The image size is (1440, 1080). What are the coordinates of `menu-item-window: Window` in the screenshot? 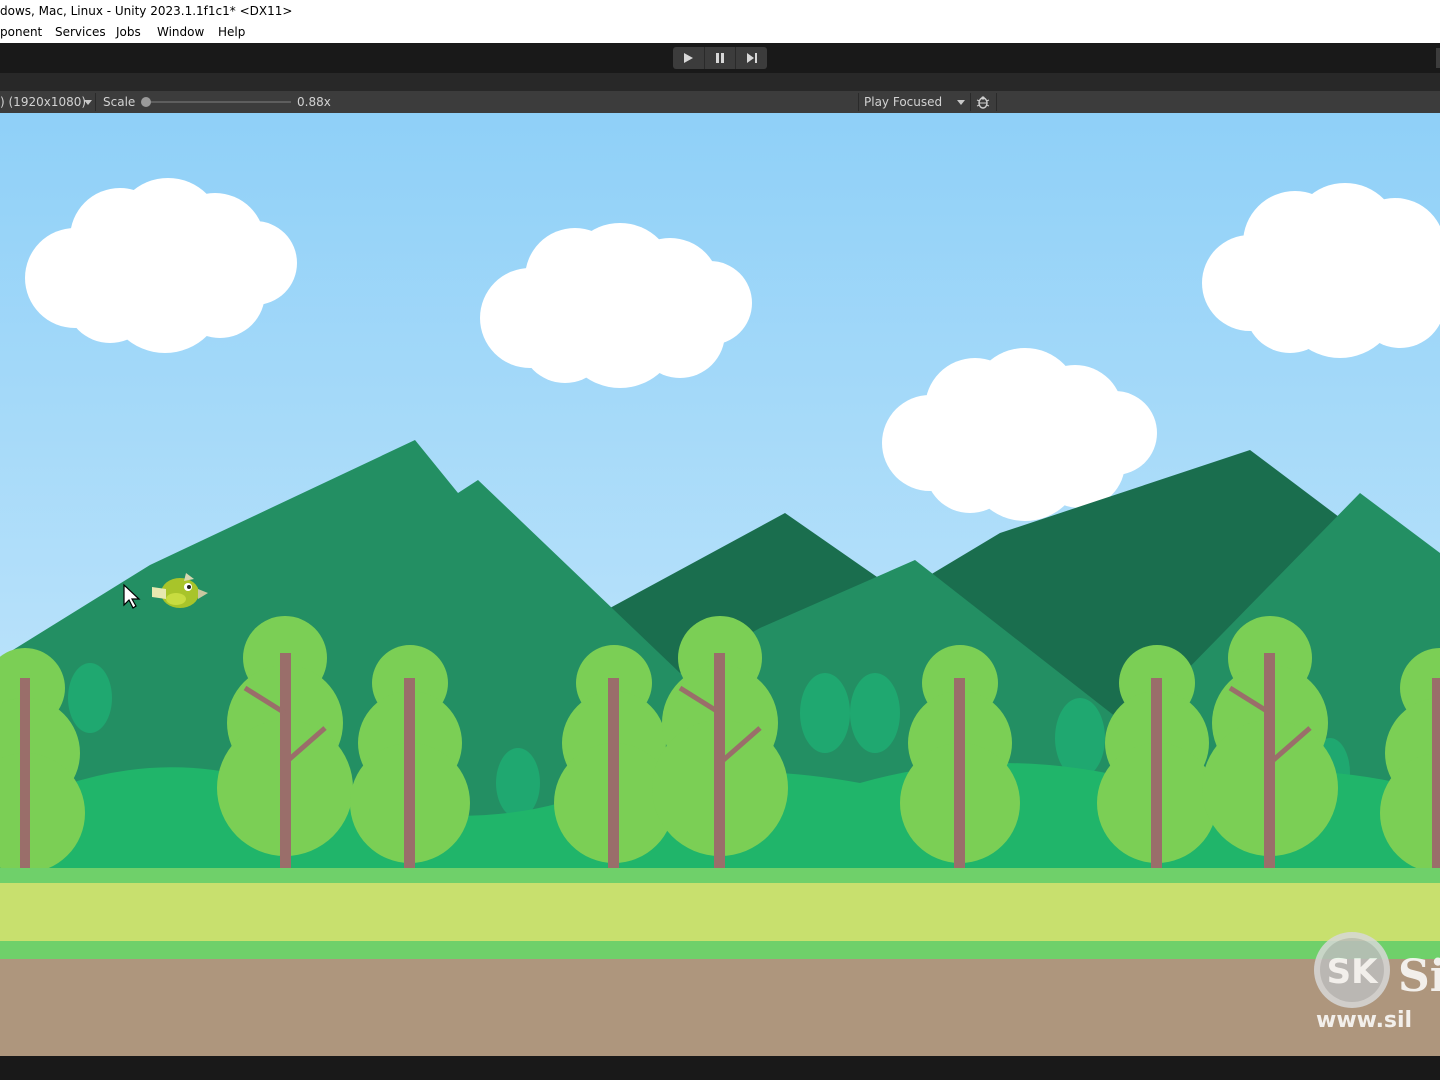 It's located at (180, 32).